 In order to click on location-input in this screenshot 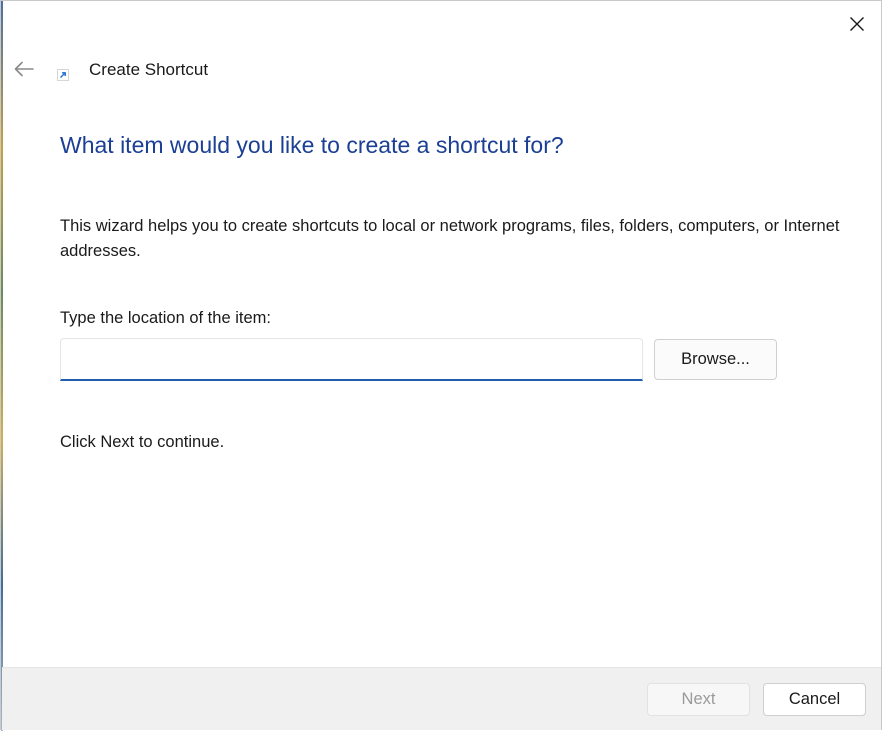, I will do `click(351, 359)`.